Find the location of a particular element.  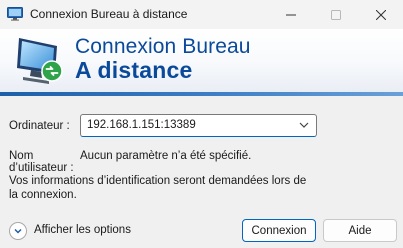

close-icon is located at coordinates (380, 14).